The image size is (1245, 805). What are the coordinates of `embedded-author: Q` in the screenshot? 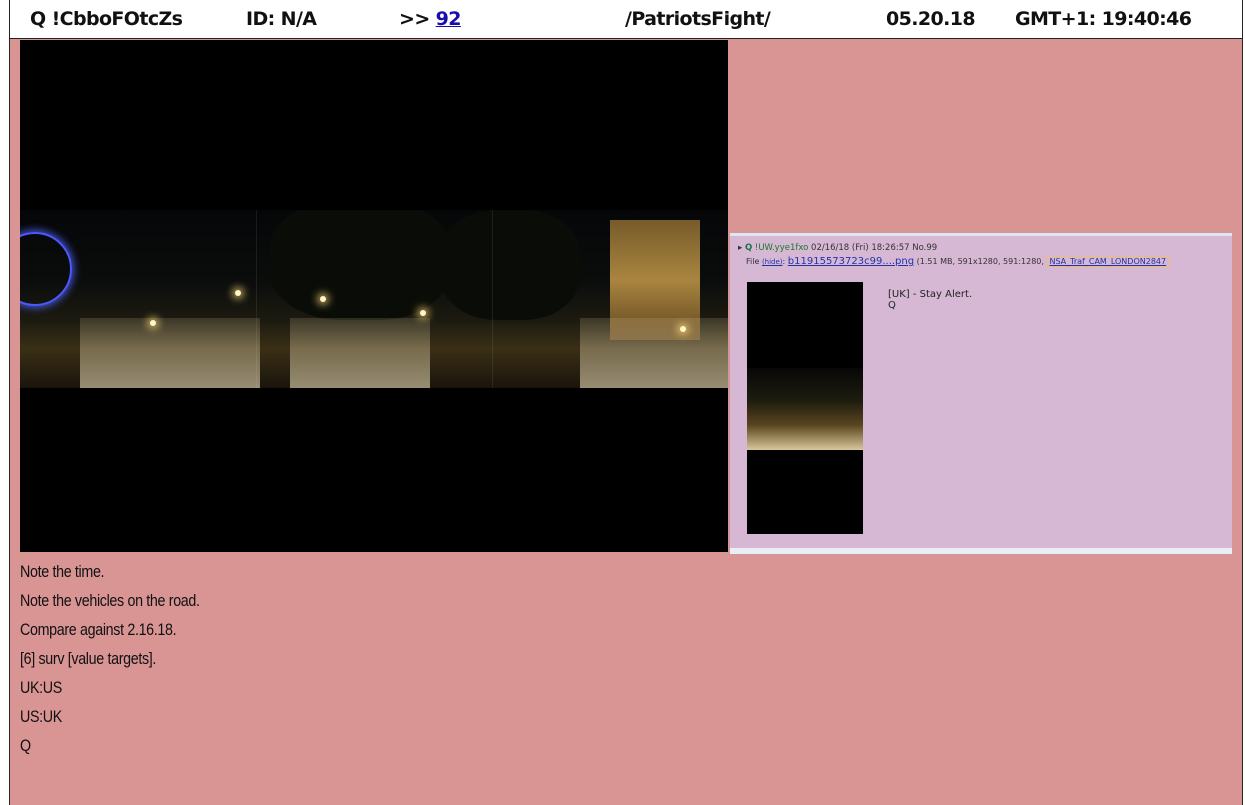 It's located at (748, 248).